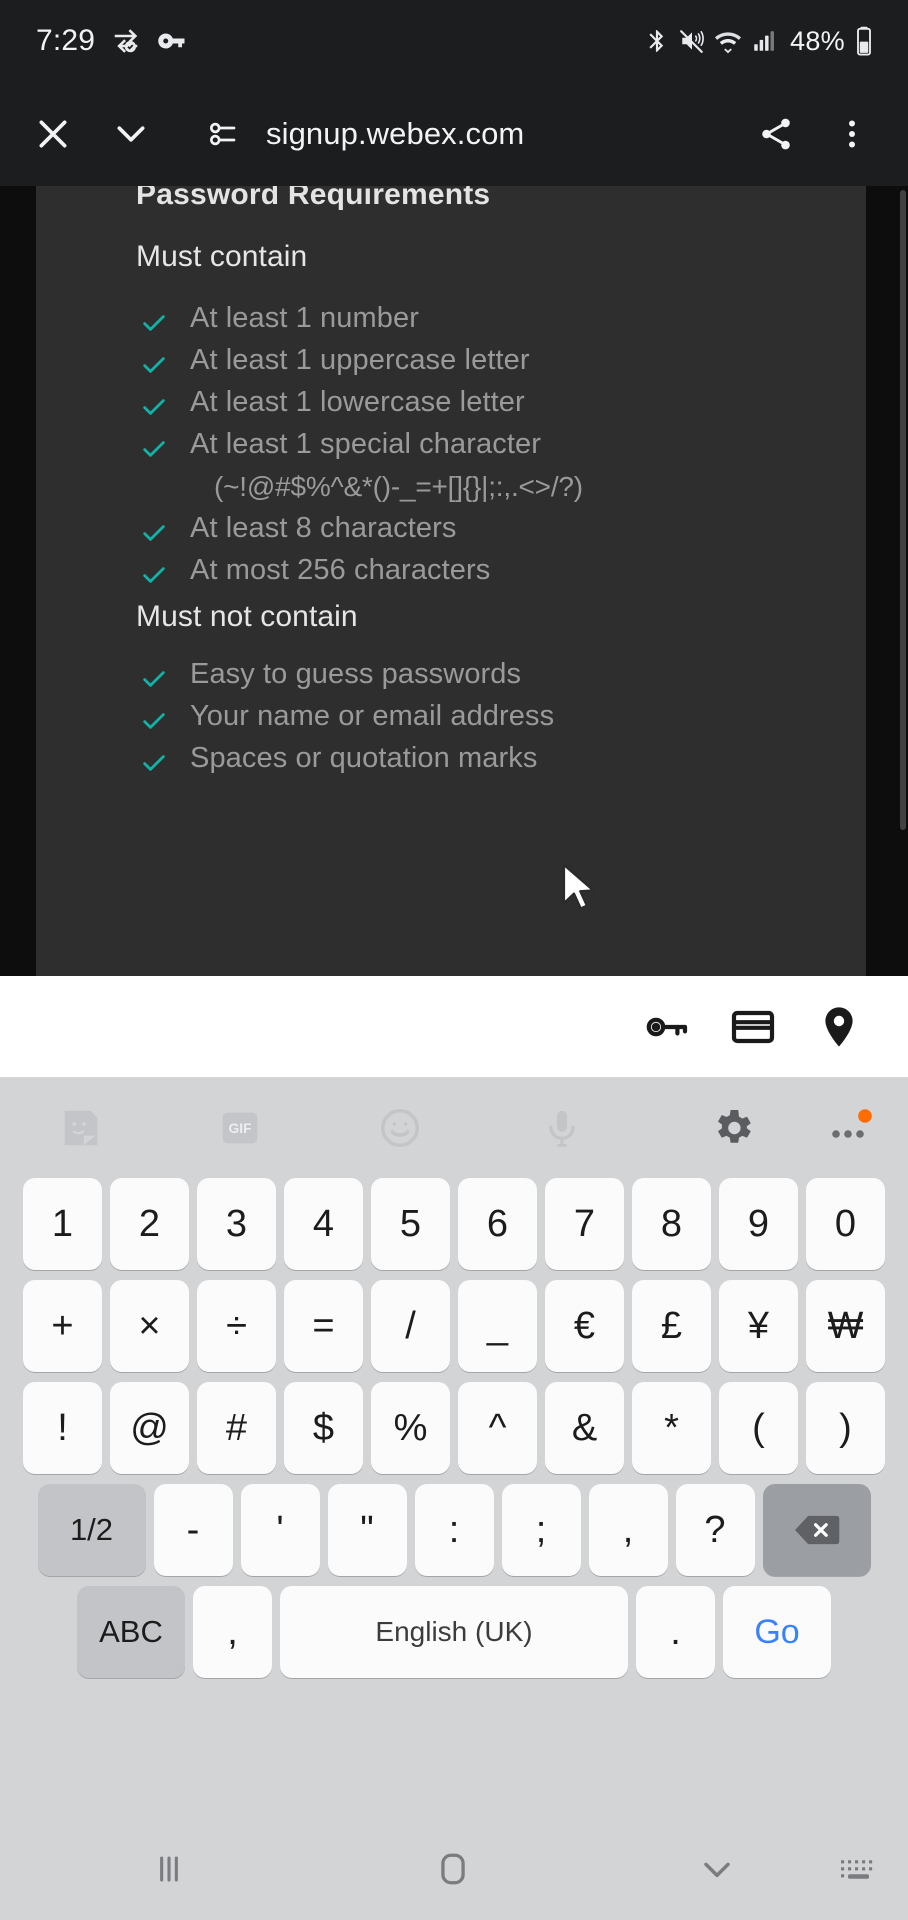 This screenshot has height=1920, width=908. Describe the element at coordinates (497, 1428) in the screenshot. I see `key-caret: ^` at that location.